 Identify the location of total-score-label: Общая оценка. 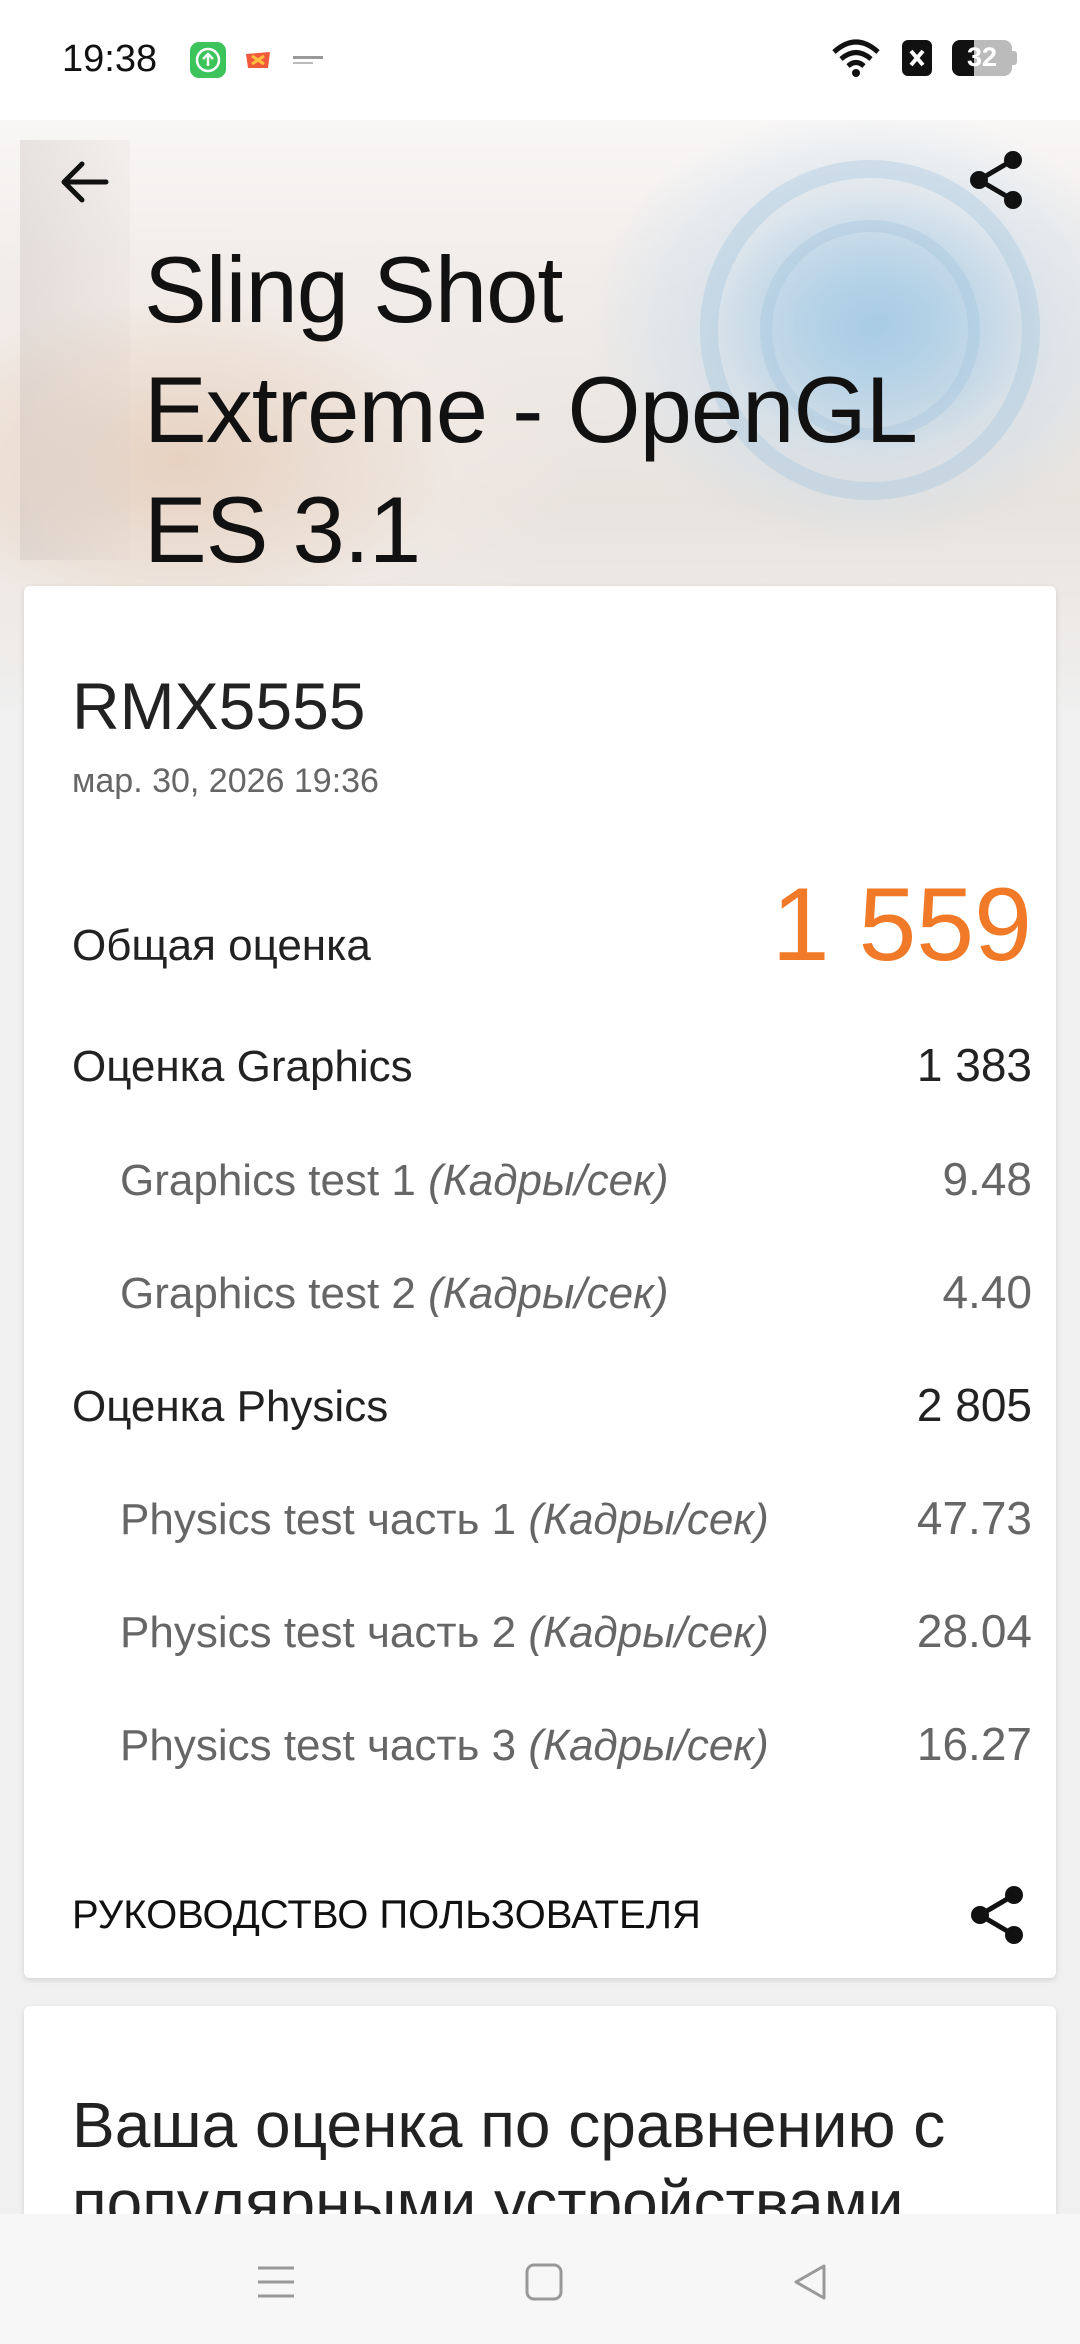
(221, 945).